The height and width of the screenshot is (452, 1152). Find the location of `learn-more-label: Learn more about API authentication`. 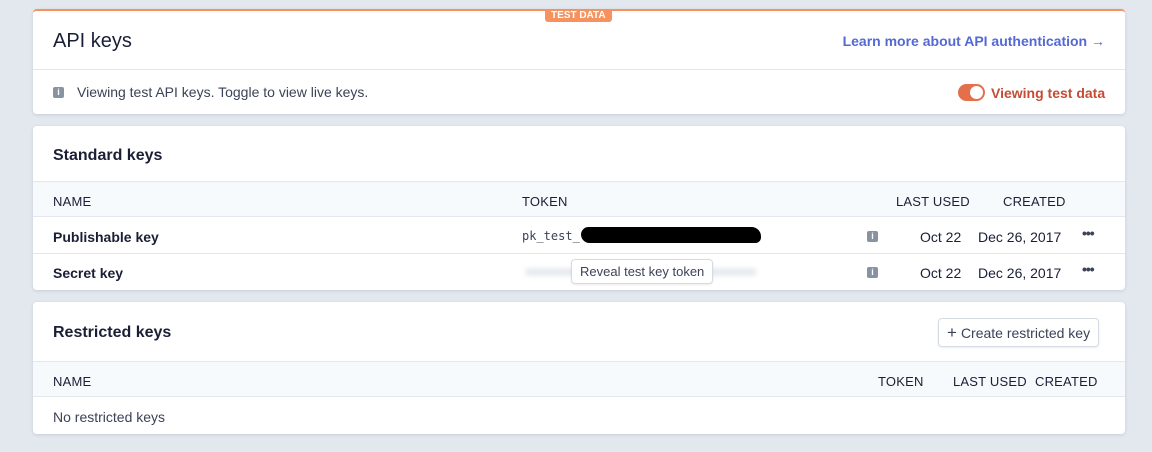

learn-more-label: Learn more about API authentication is located at coordinates (965, 41).